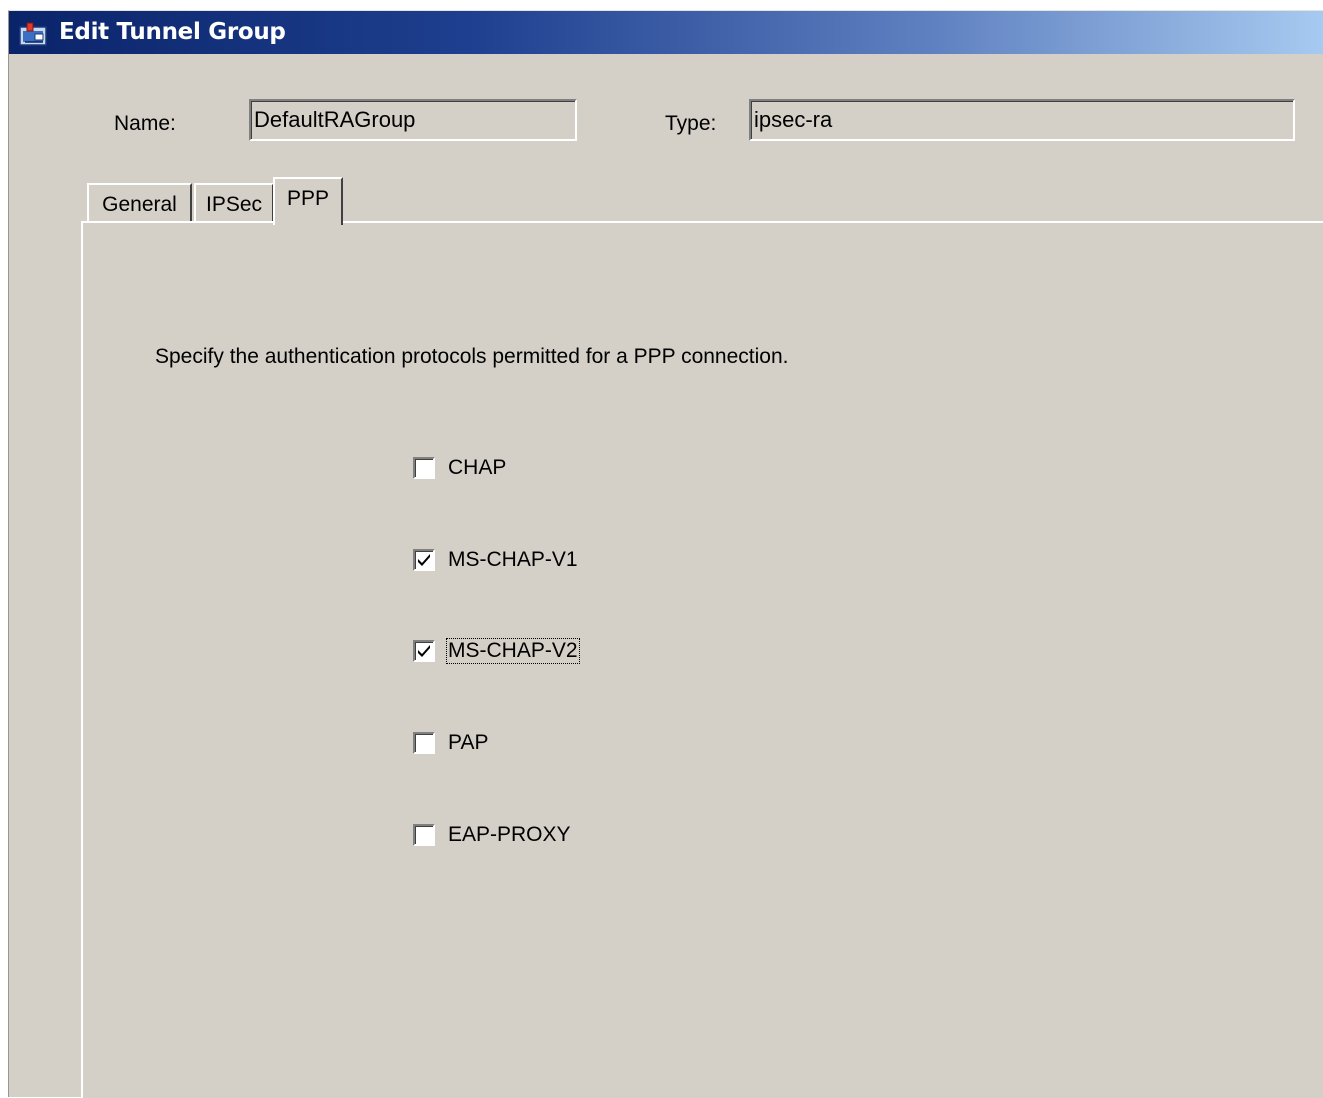 This screenshot has width=1323, height=1098. Describe the element at coordinates (509, 835) in the screenshot. I see `eap-proxy-label: EAP-PROXY` at that location.